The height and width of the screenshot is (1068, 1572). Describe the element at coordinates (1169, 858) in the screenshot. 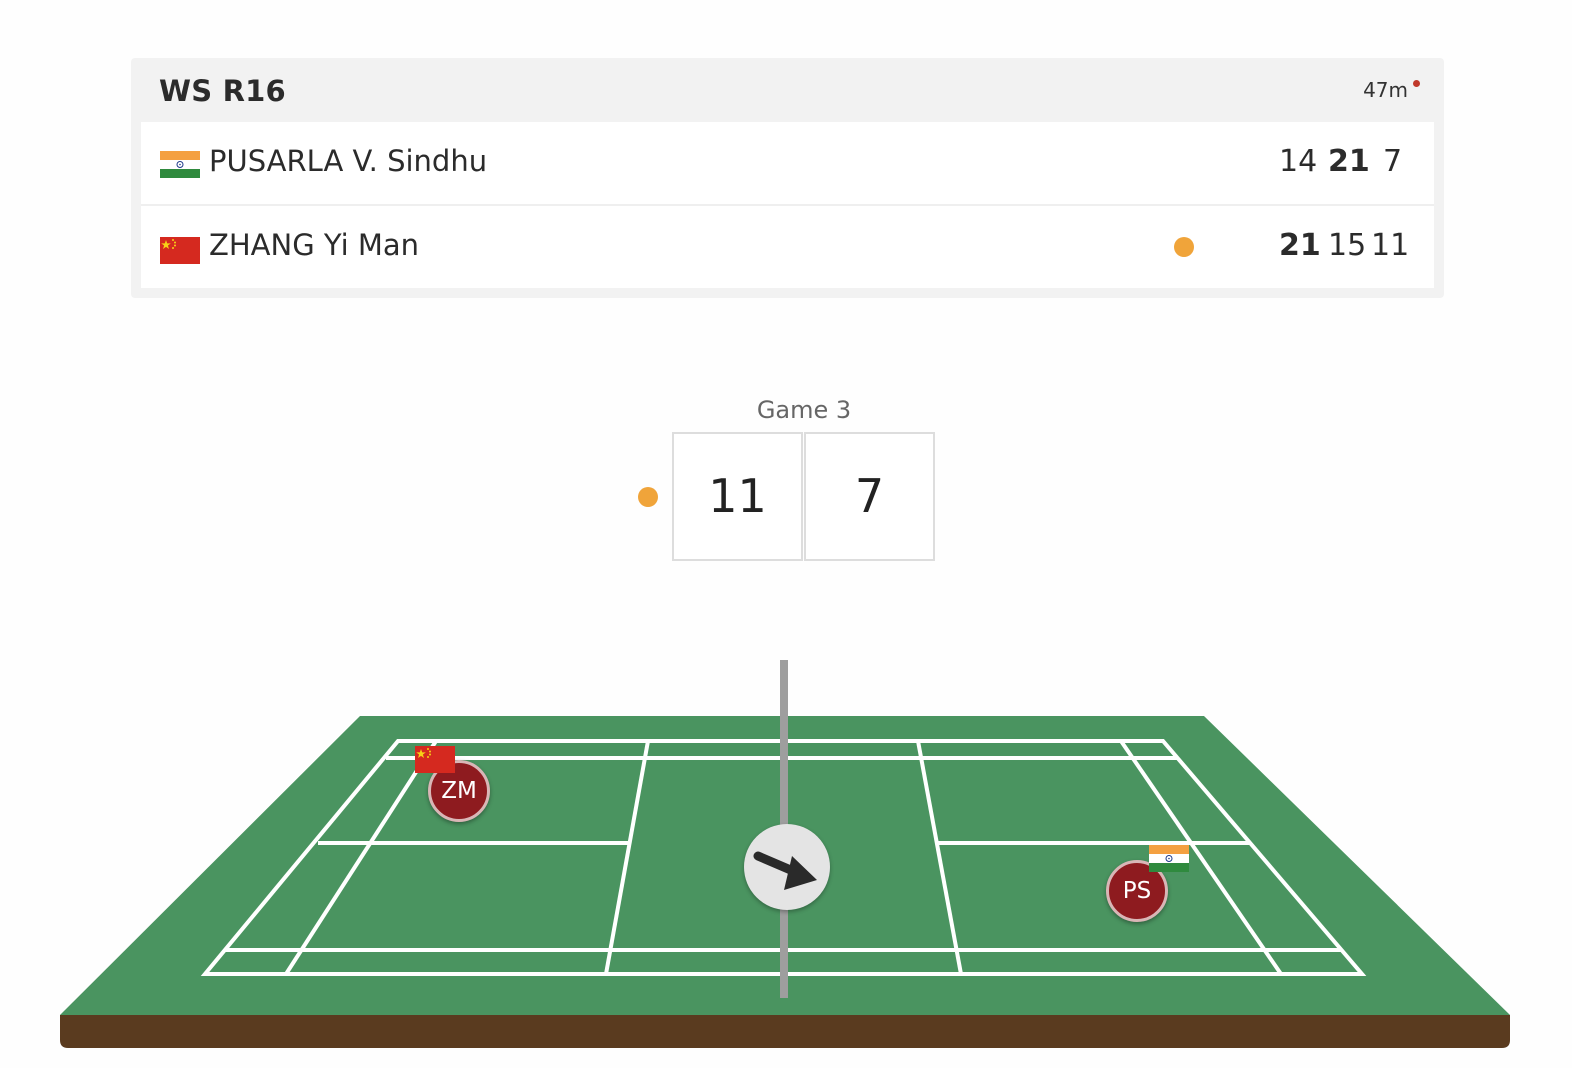

I see `india-flag-icon` at that location.